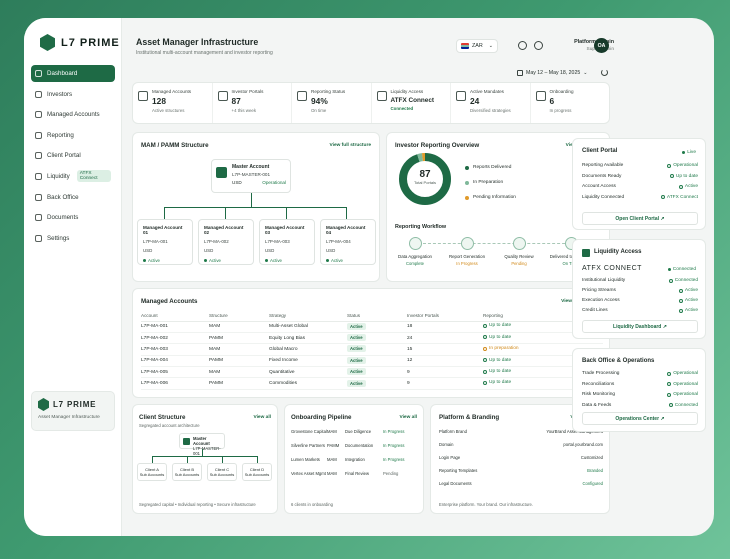  What do you see at coordinates (640, 405) in the screenshot?
I see `back_office-row: Data & Feeds Connected` at bounding box center [640, 405].